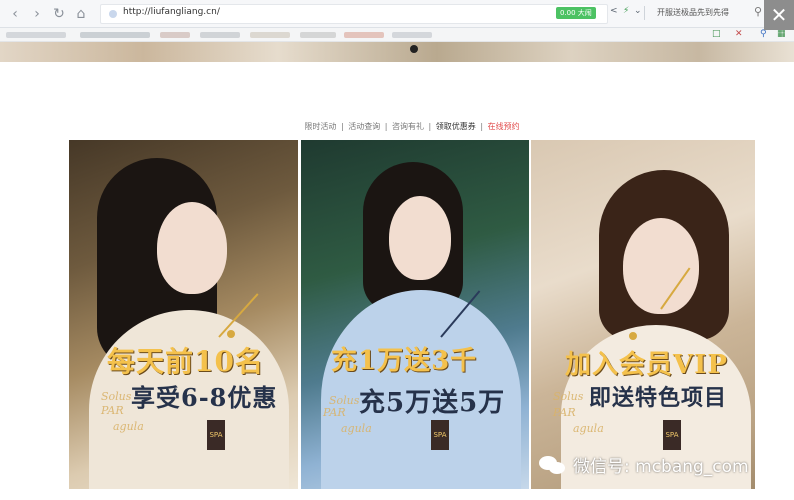 The width and height of the screenshot is (794, 500). Describe the element at coordinates (716, 34) in the screenshot. I see `extension-icon: □` at that location.